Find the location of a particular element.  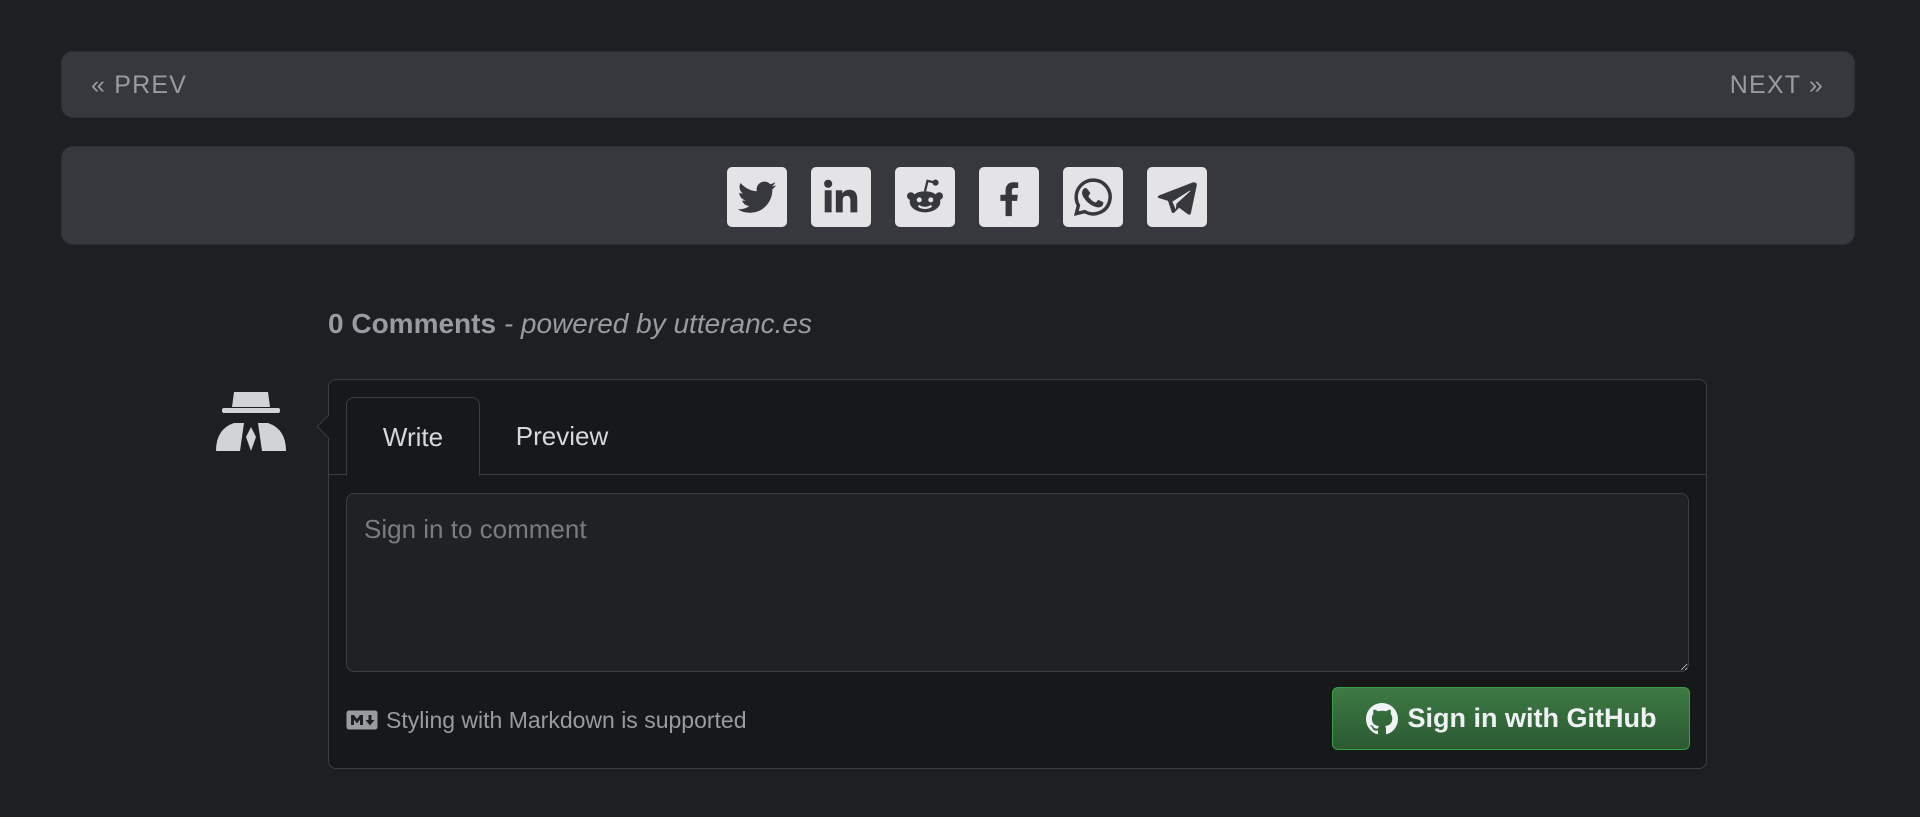

share-telegram-button is located at coordinates (1177, 197).